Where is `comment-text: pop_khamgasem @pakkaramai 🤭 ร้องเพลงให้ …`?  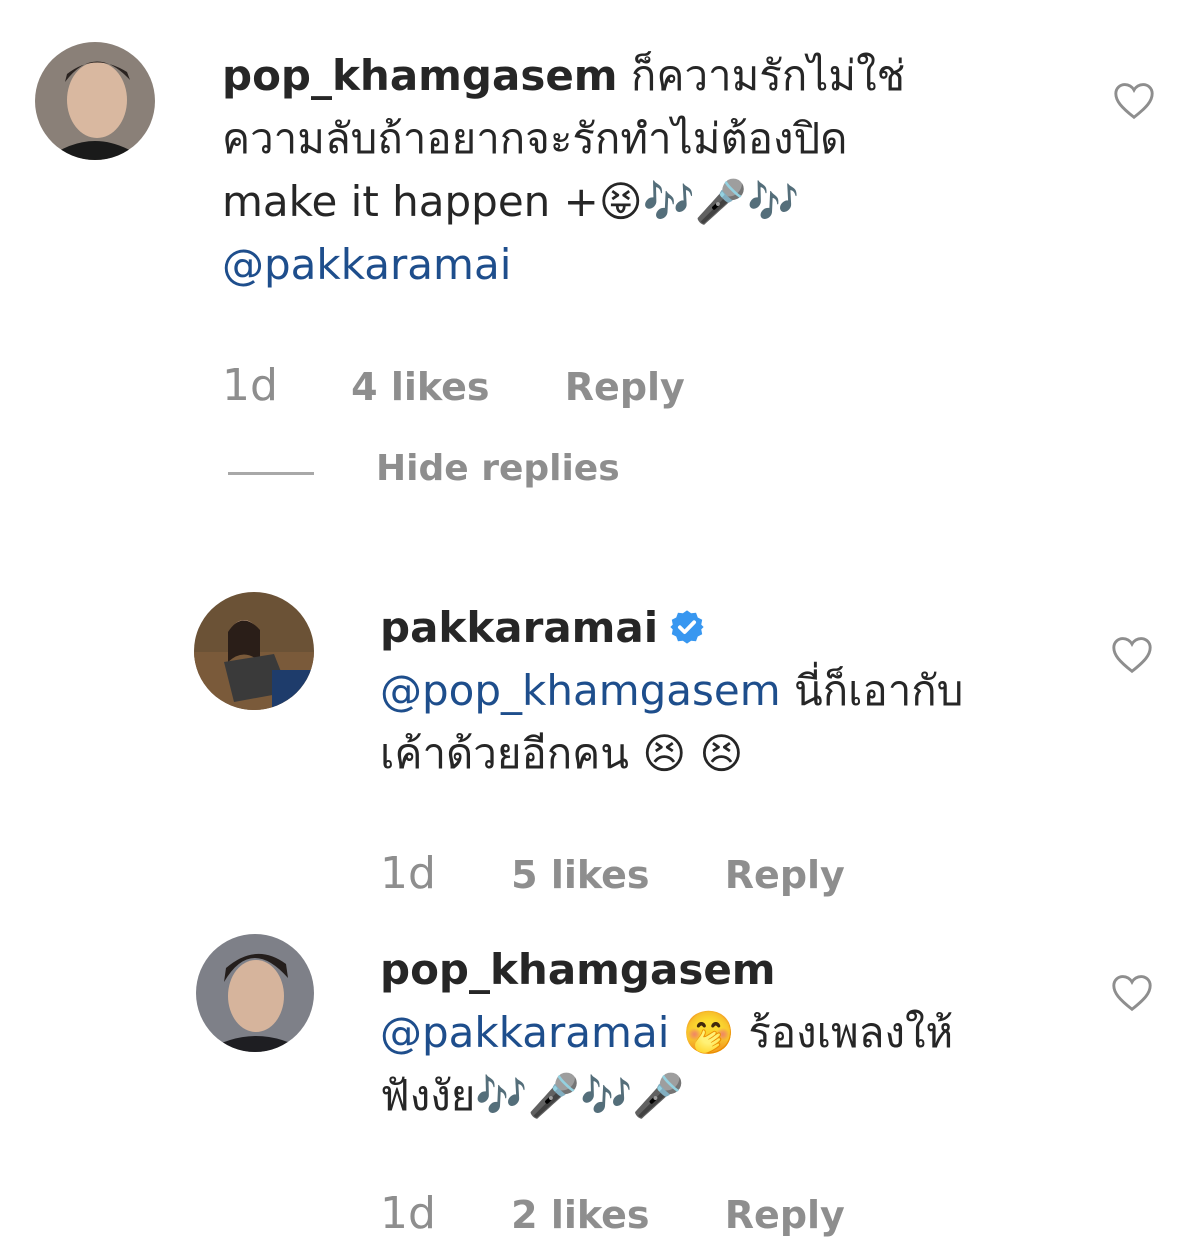
comment-text: pop_khamgasem @pakkaramai 🤭 ร้องเพลงให้ … is located at coordinates (740, 1032).